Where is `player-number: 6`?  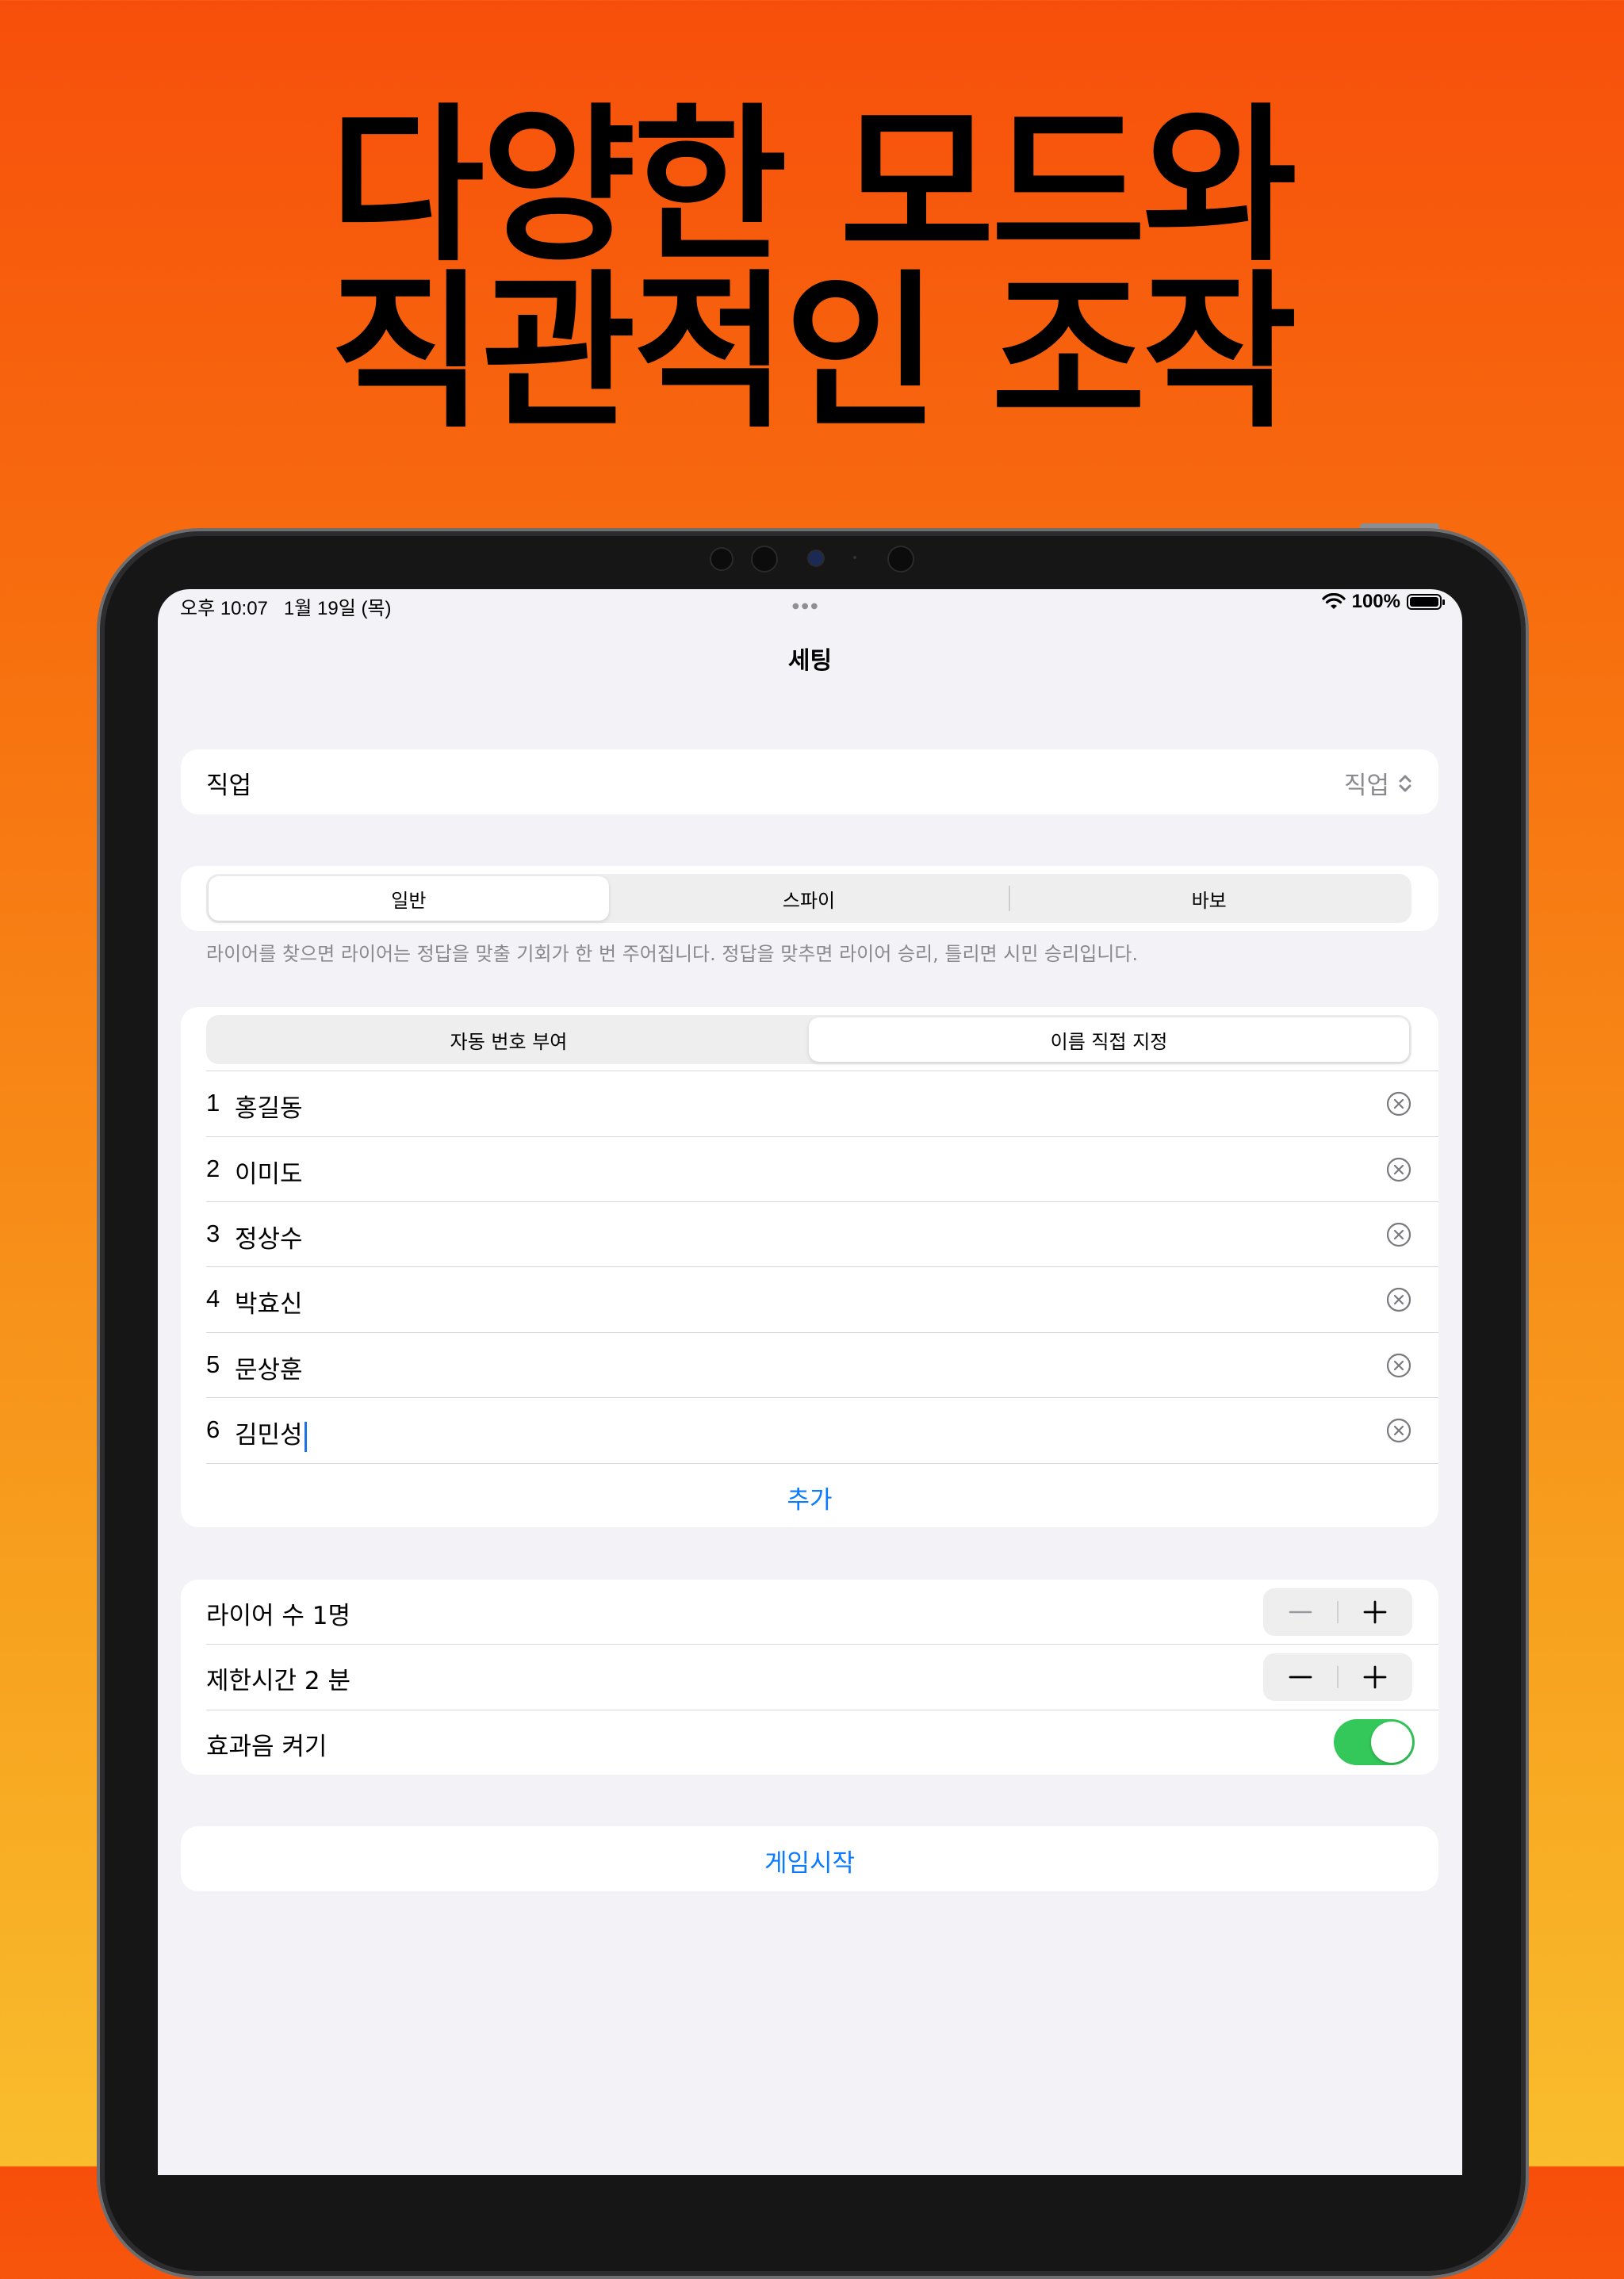
player-number: 6 is located at coordinates (213, 1429).